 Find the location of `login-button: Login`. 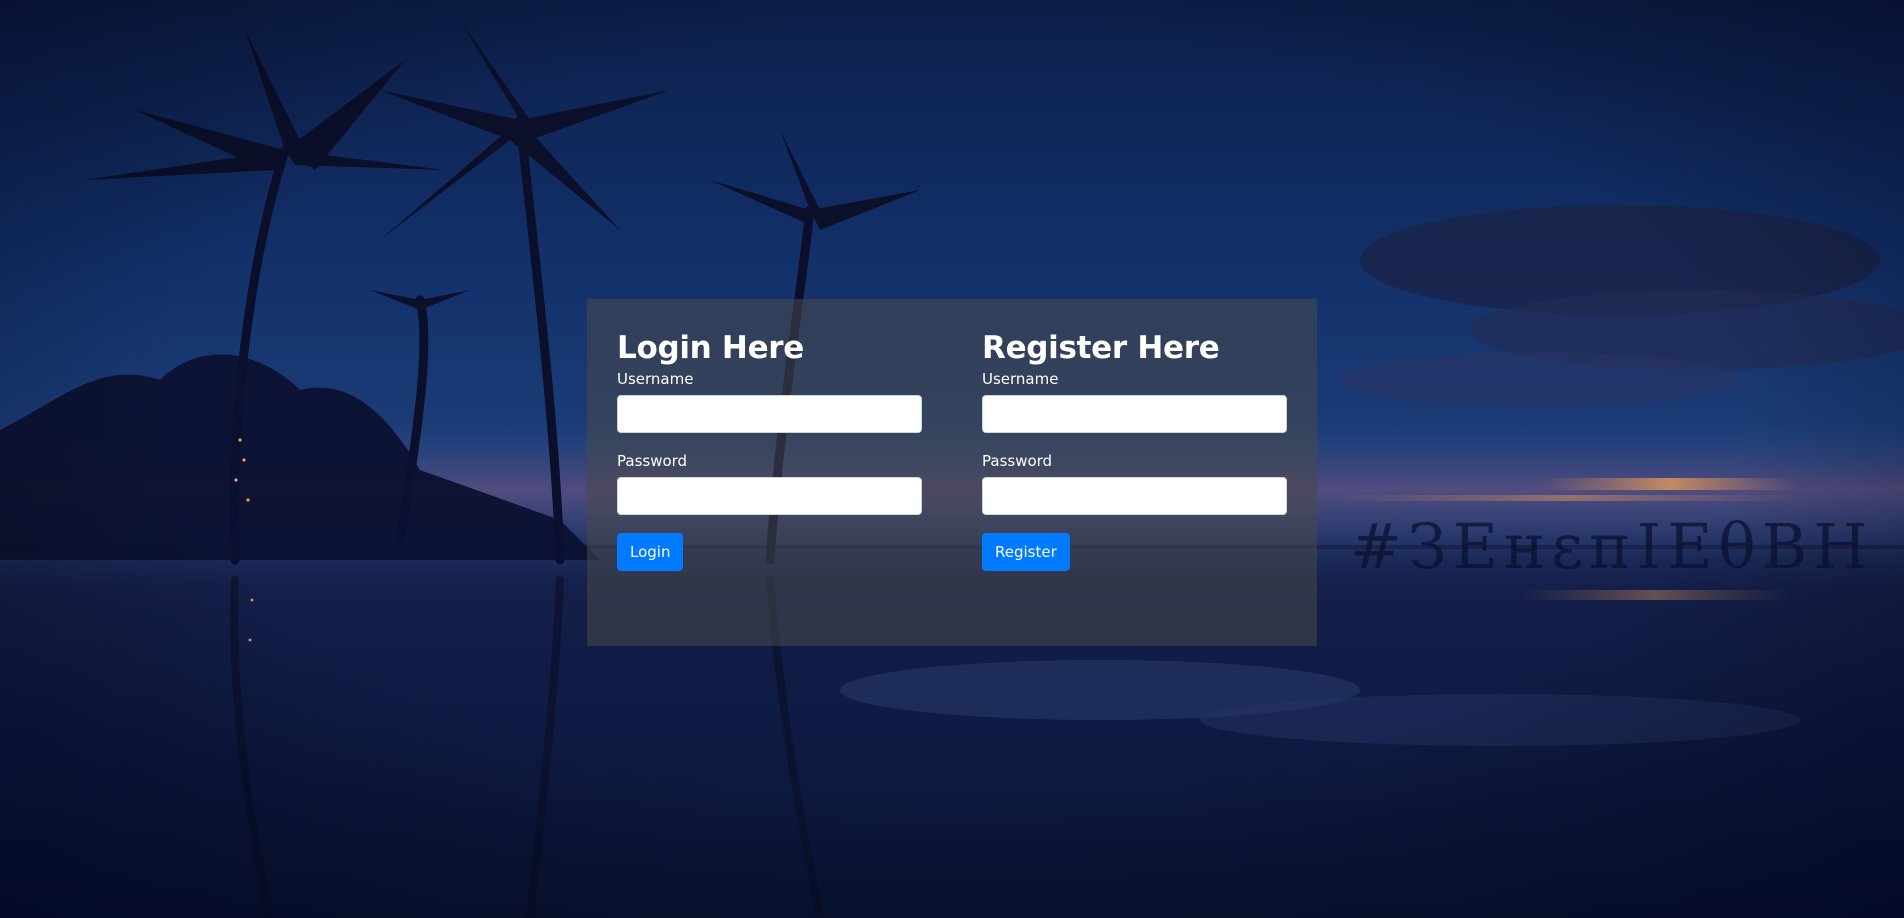

login-button: Login is located at coordinates (650, 552).